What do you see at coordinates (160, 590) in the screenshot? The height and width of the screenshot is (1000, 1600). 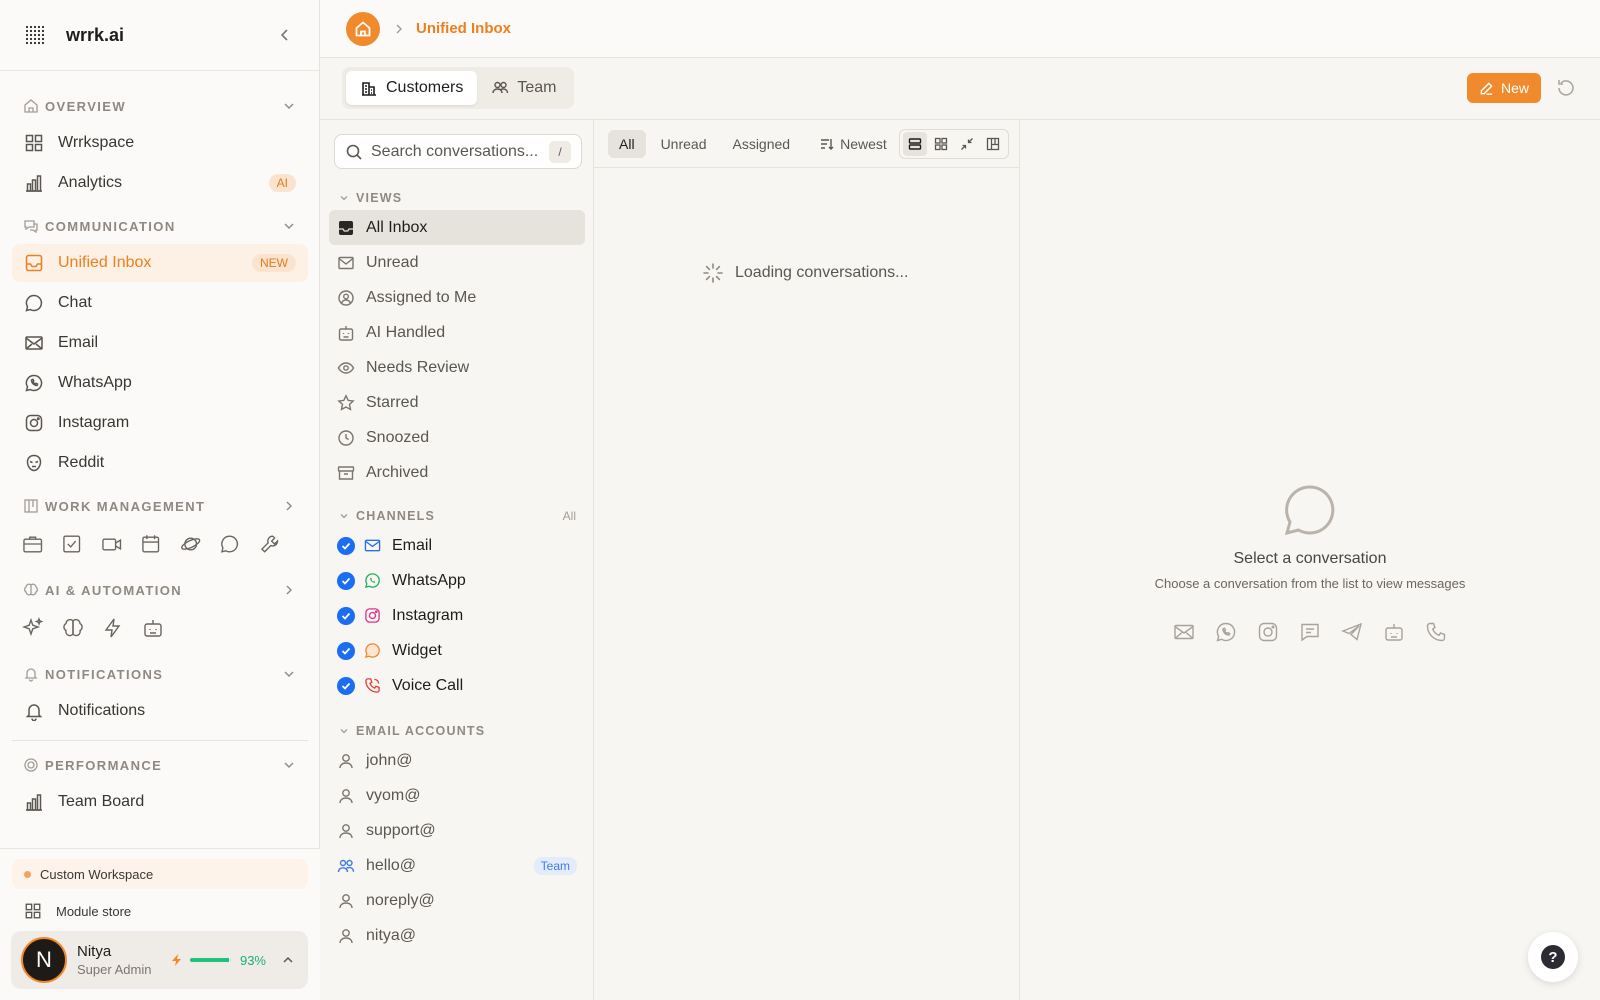 I see `section-ai-automation: AI & AUTOMATION` at bounding box center [160, 590].